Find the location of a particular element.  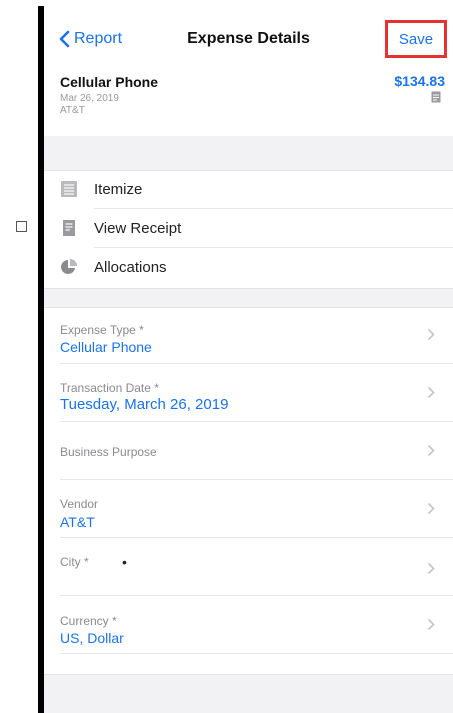

actions-list: Itemize View Receipt Allocations is located at coordinates (248, 229).